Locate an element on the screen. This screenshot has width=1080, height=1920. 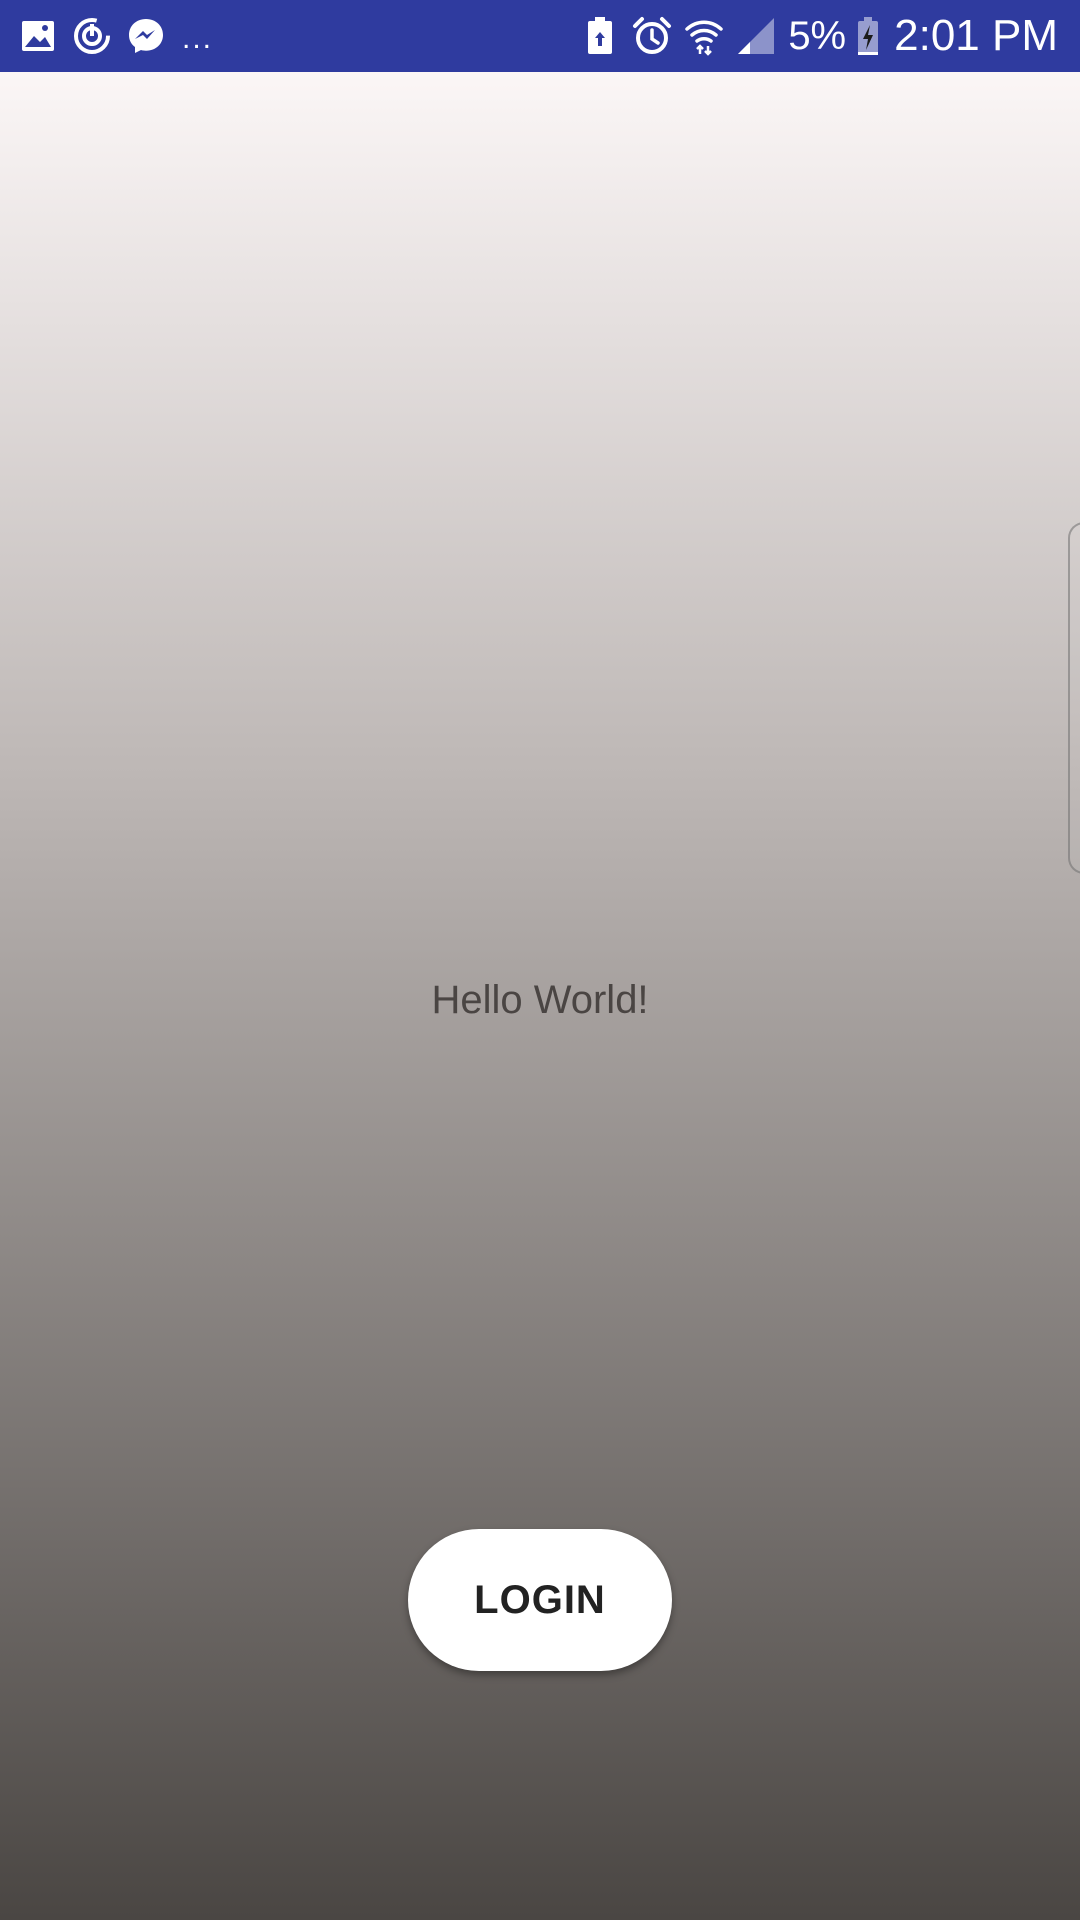
status-bar-system: 5% 2:01 PM is located at coordinates (819, 36).